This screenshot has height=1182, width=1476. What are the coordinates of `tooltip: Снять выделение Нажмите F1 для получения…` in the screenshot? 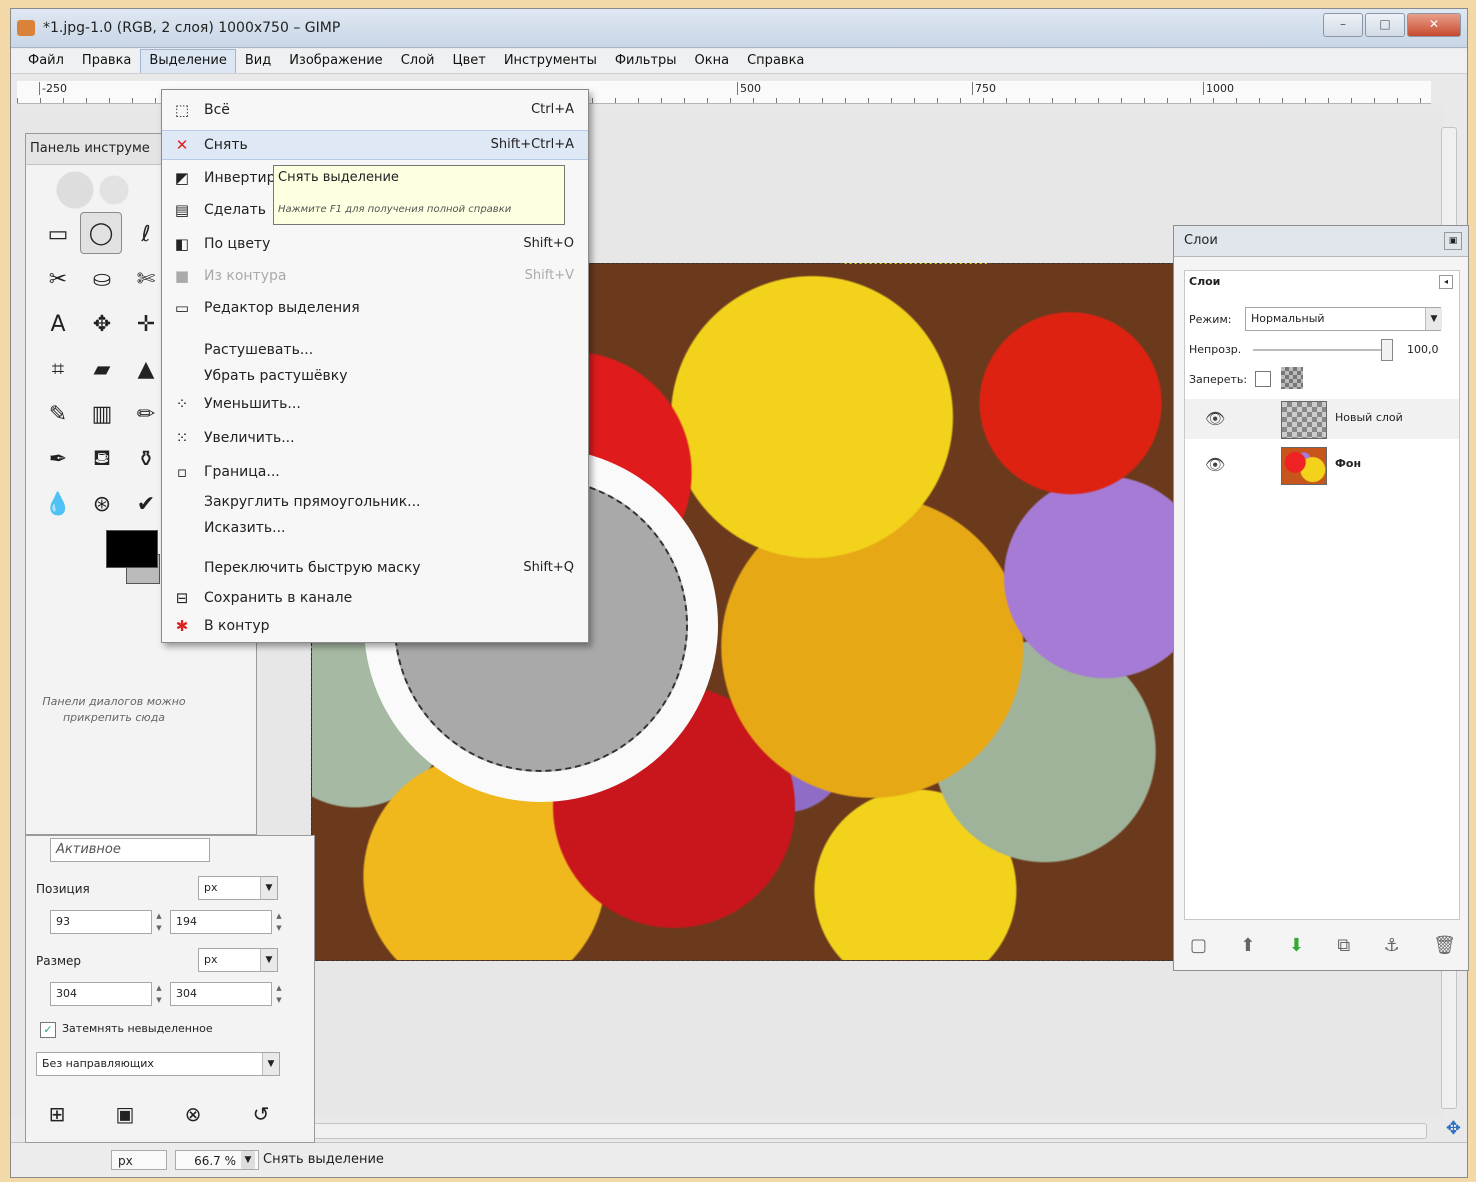 It's located at (419, 195).